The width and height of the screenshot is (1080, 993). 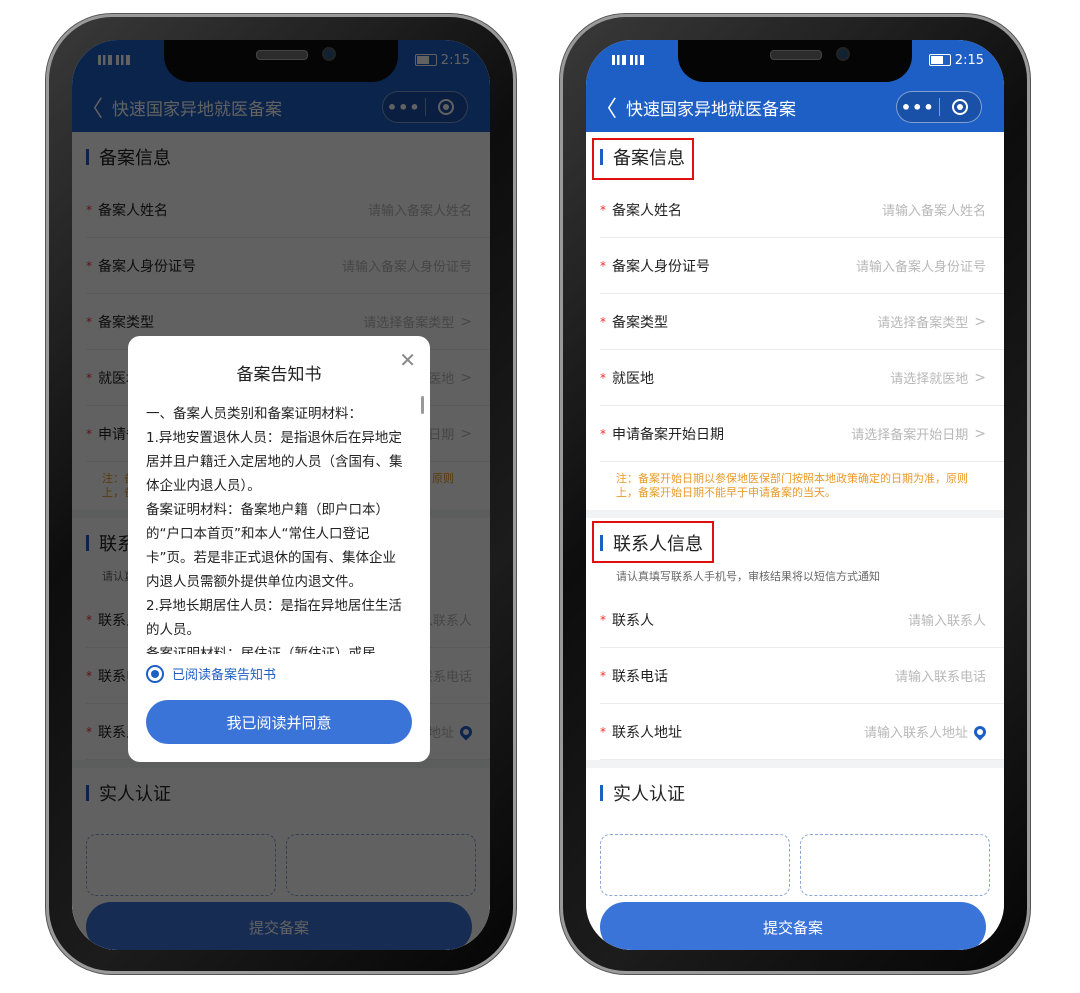 I want to click on status-left, so click(x=628, y=60).